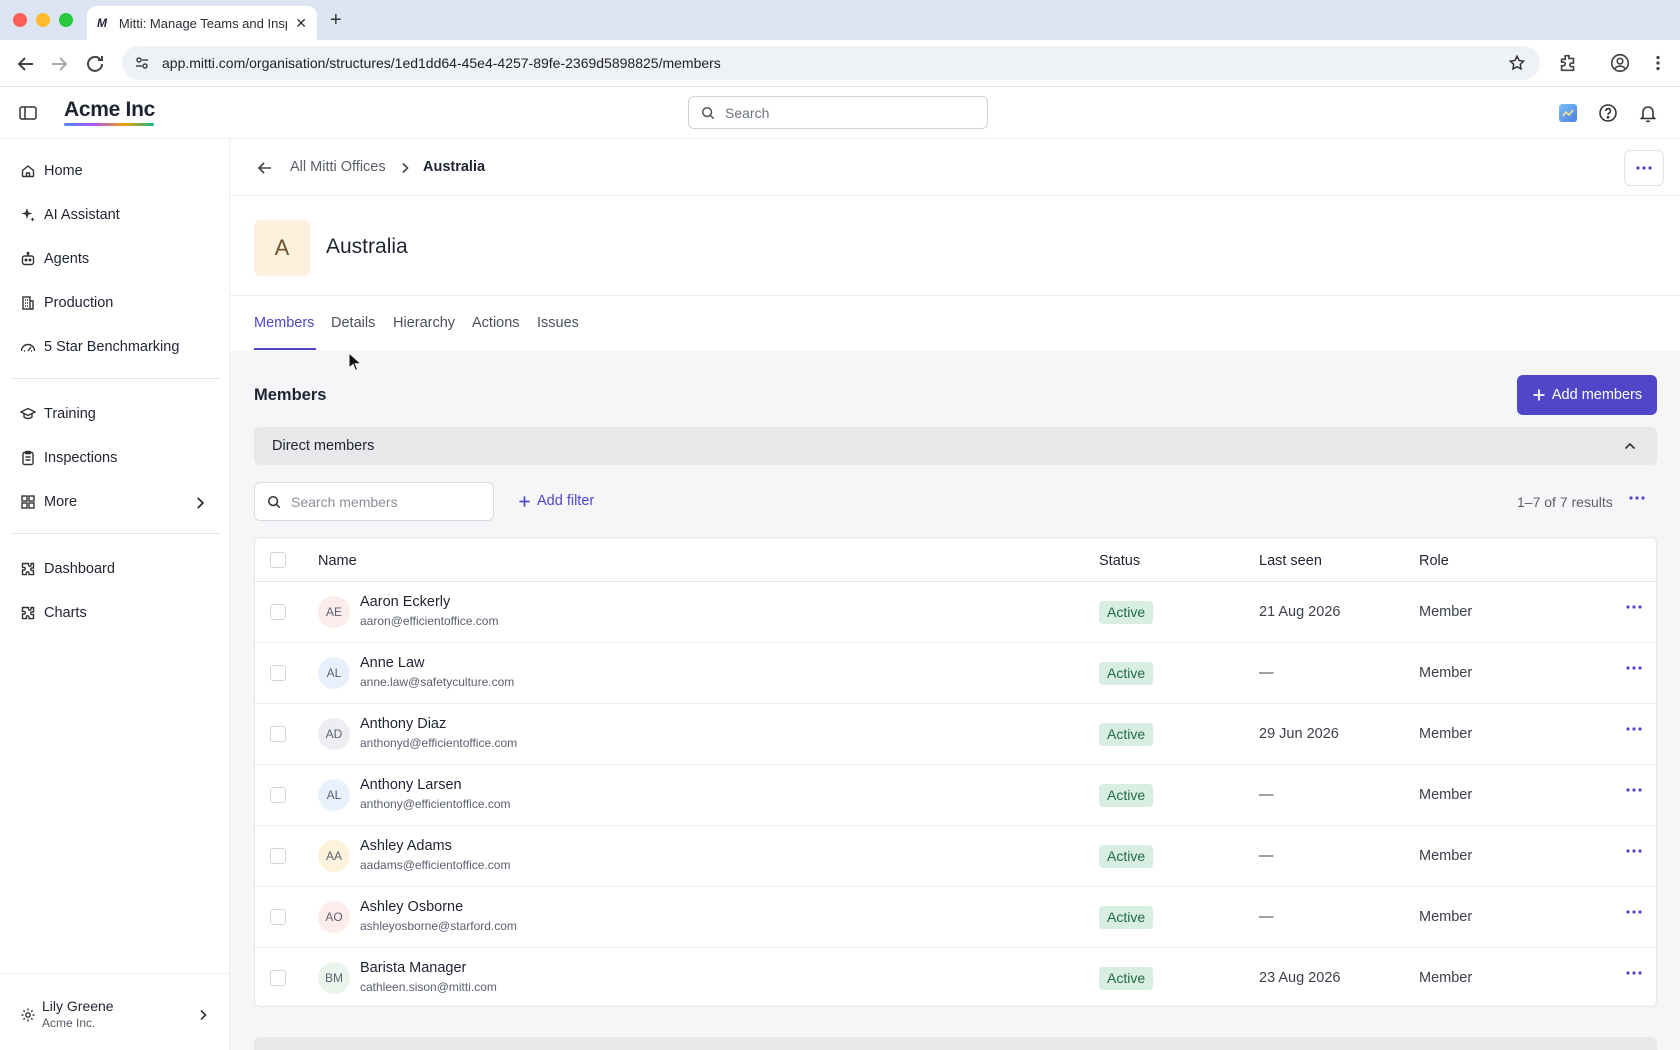  What do you see at coordinates (95, 64) in the screenshot?
I see `reload-icon` at bounding box center [95, 64].